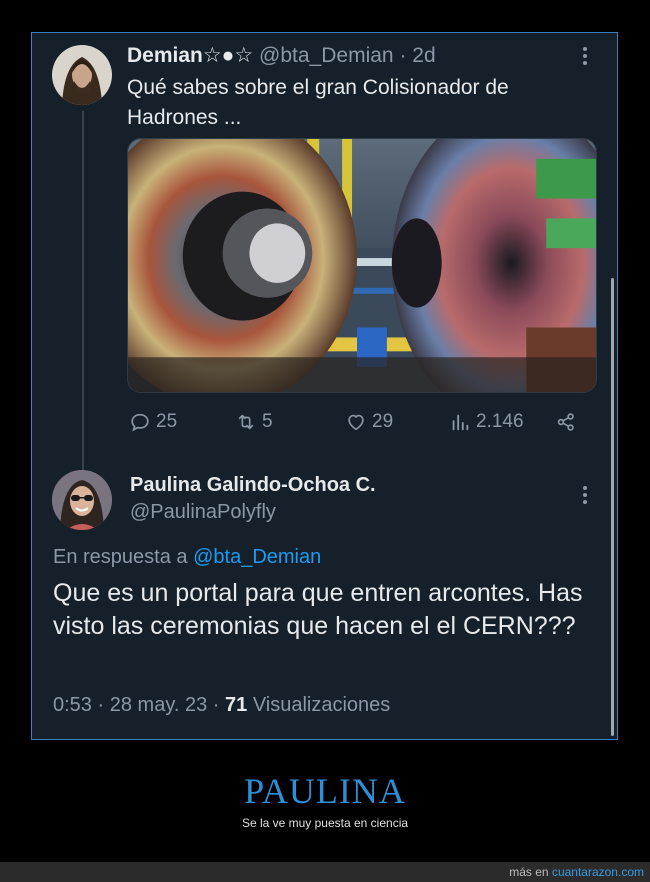 The height and width of the screenshot is (882, 650). Describe the element at coordinates (83, 292) in the screenshot. I see `thread-connector-line` at that location.